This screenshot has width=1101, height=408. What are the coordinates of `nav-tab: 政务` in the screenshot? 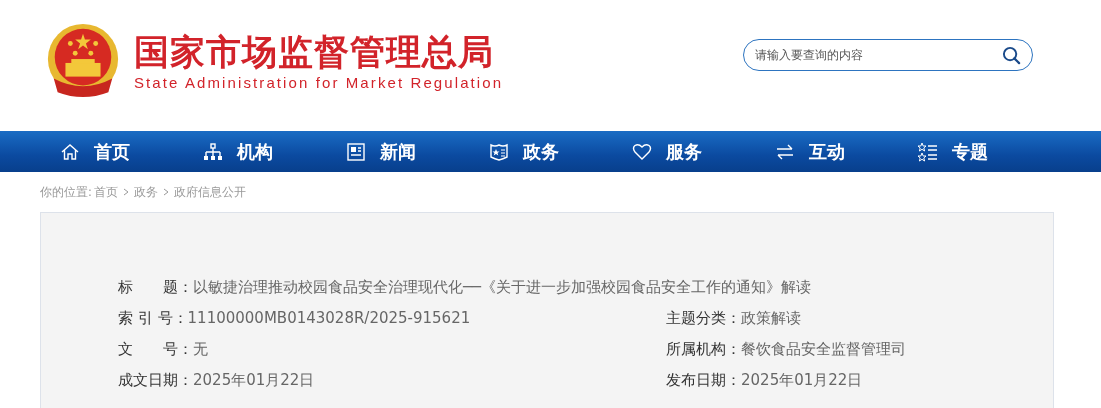 It's located at (560, 151).